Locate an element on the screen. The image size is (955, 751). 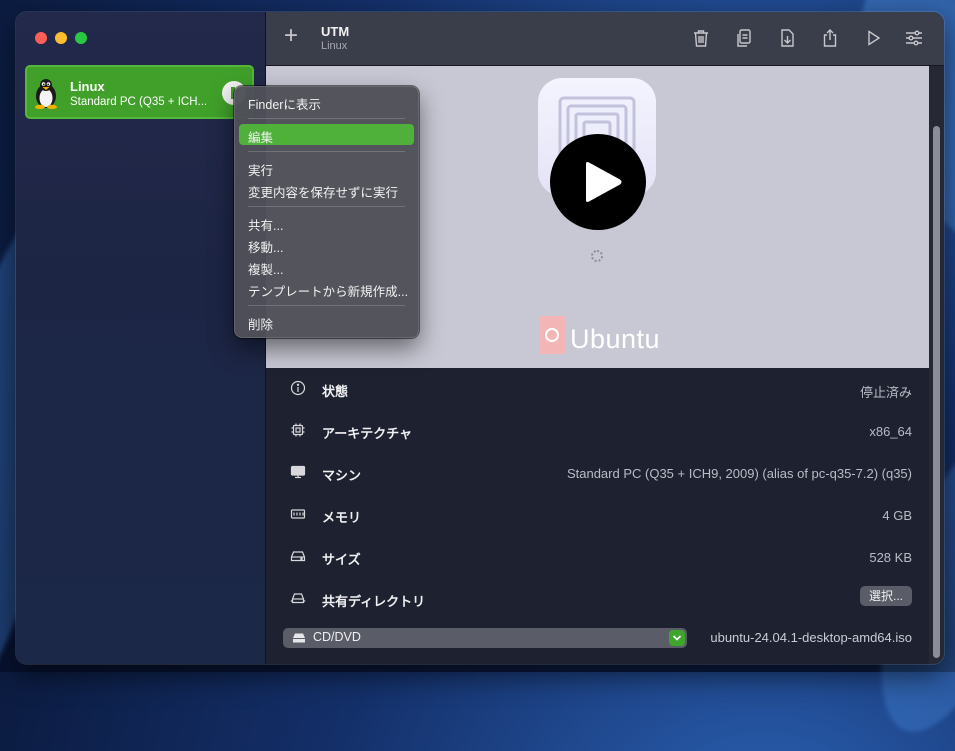
start-vm-play-button is located at coordinates (598, 182).